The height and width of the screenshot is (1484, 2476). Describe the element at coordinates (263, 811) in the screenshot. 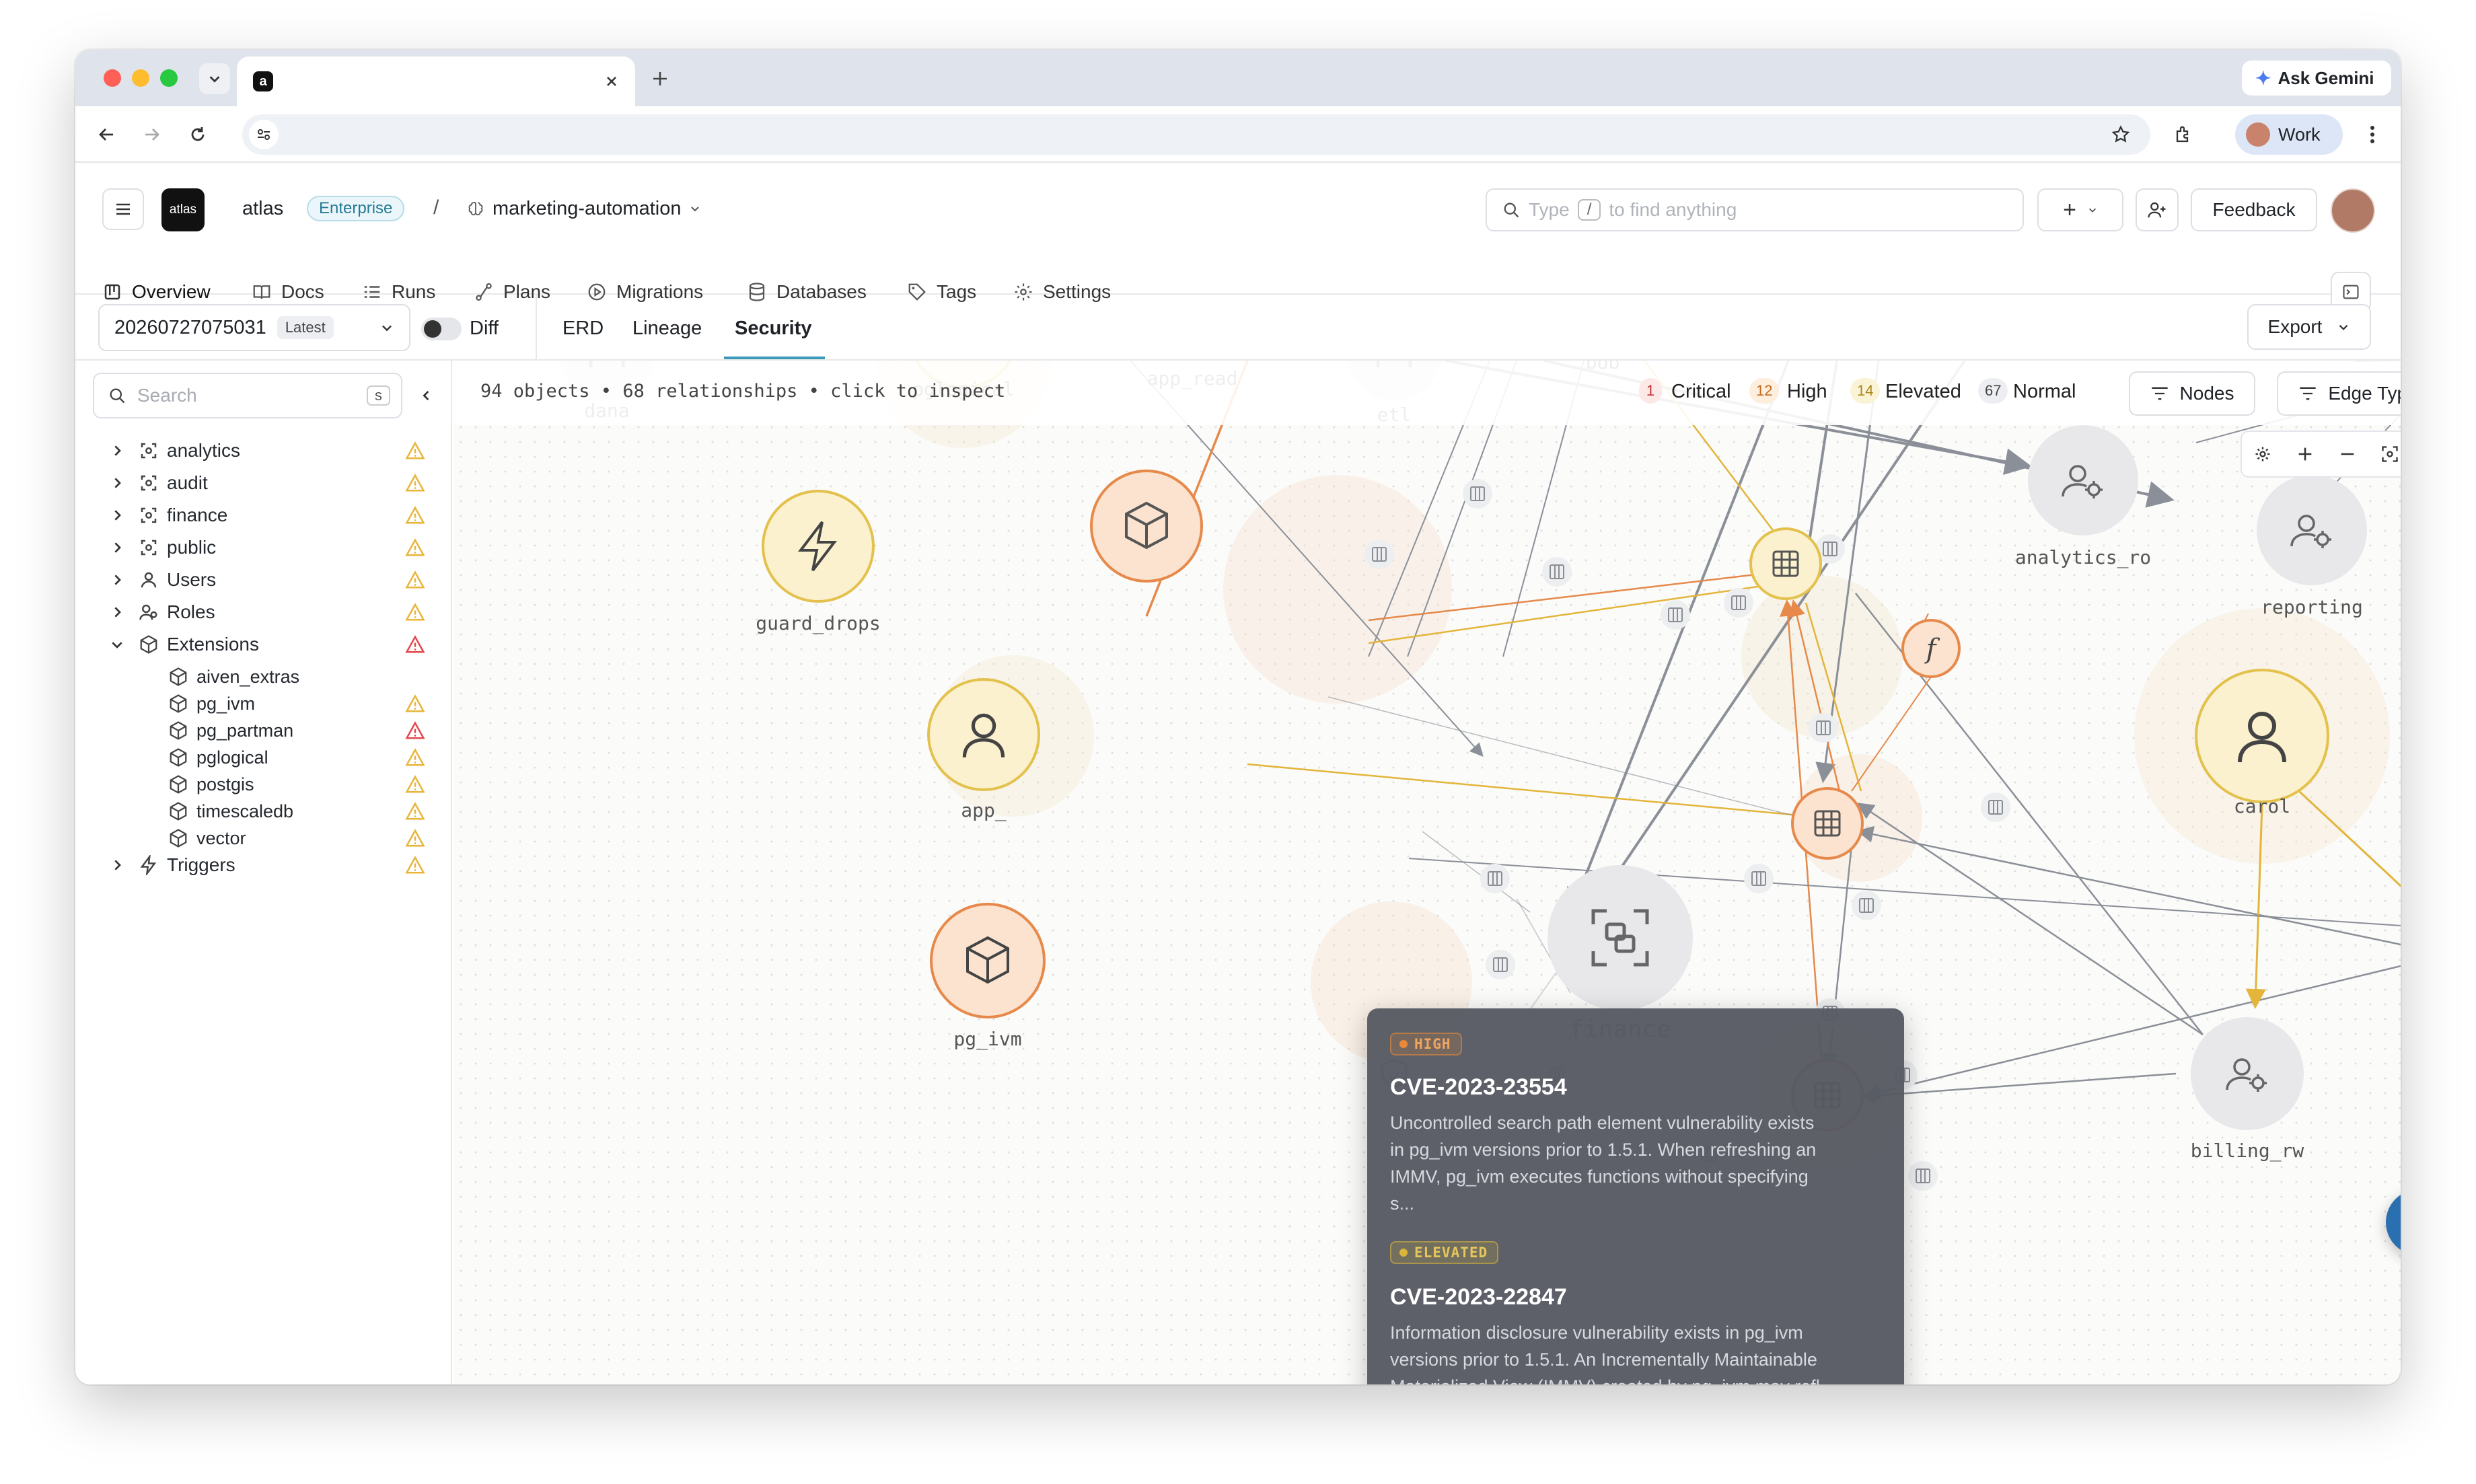

I see `tree-item-timescaledb: timescaledb` at that location.